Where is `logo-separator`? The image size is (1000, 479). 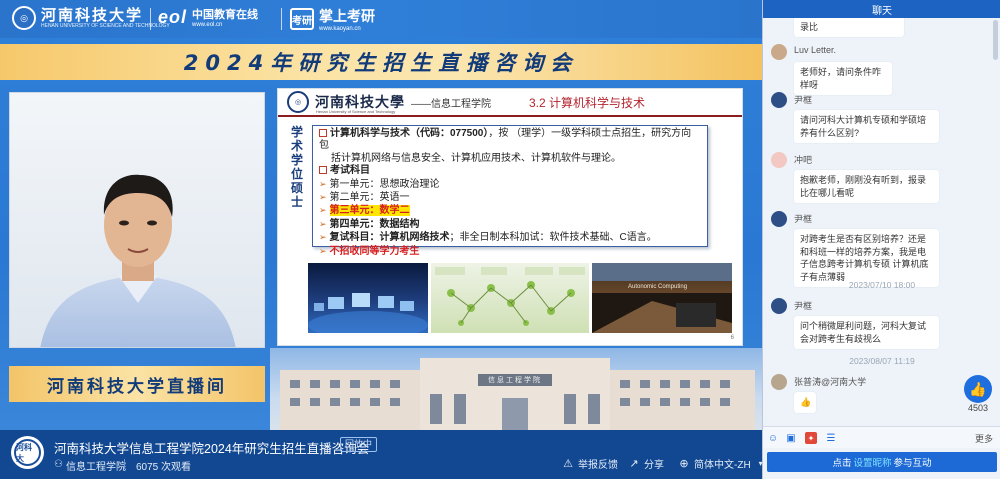
logo-separator is located at coordinates (281, 19).